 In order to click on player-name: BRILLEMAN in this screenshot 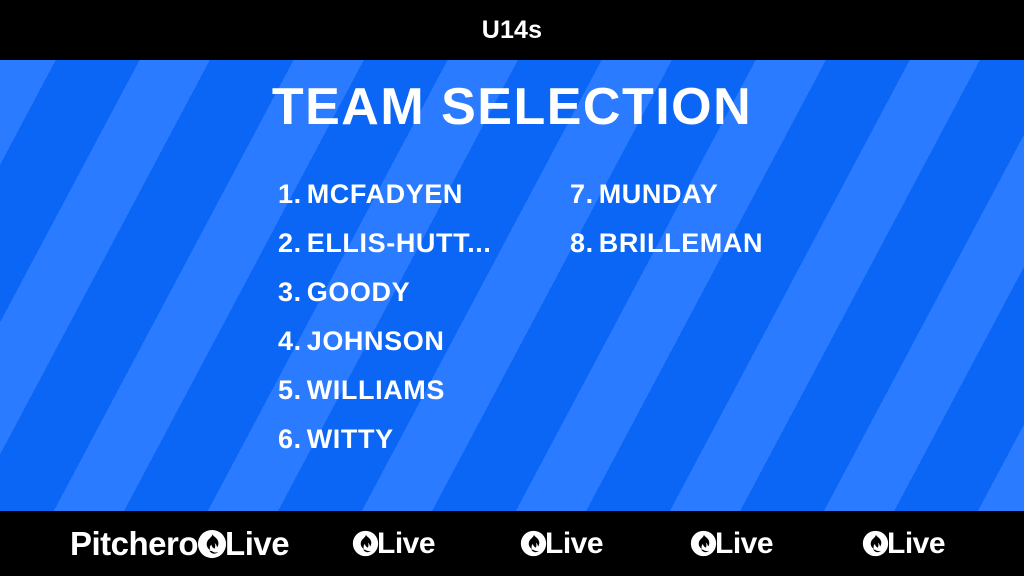, I will do `click(681, 243)`.